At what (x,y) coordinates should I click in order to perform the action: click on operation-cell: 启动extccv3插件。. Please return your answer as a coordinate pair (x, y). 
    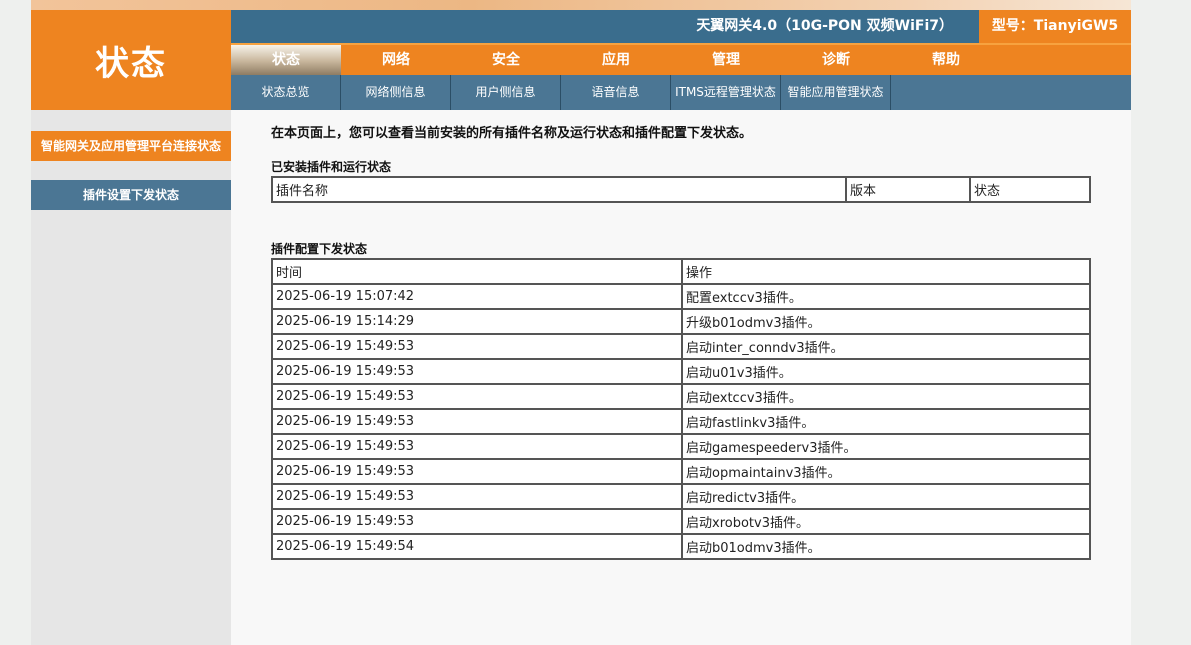
    Looking at the image, I should click on (886, 396).